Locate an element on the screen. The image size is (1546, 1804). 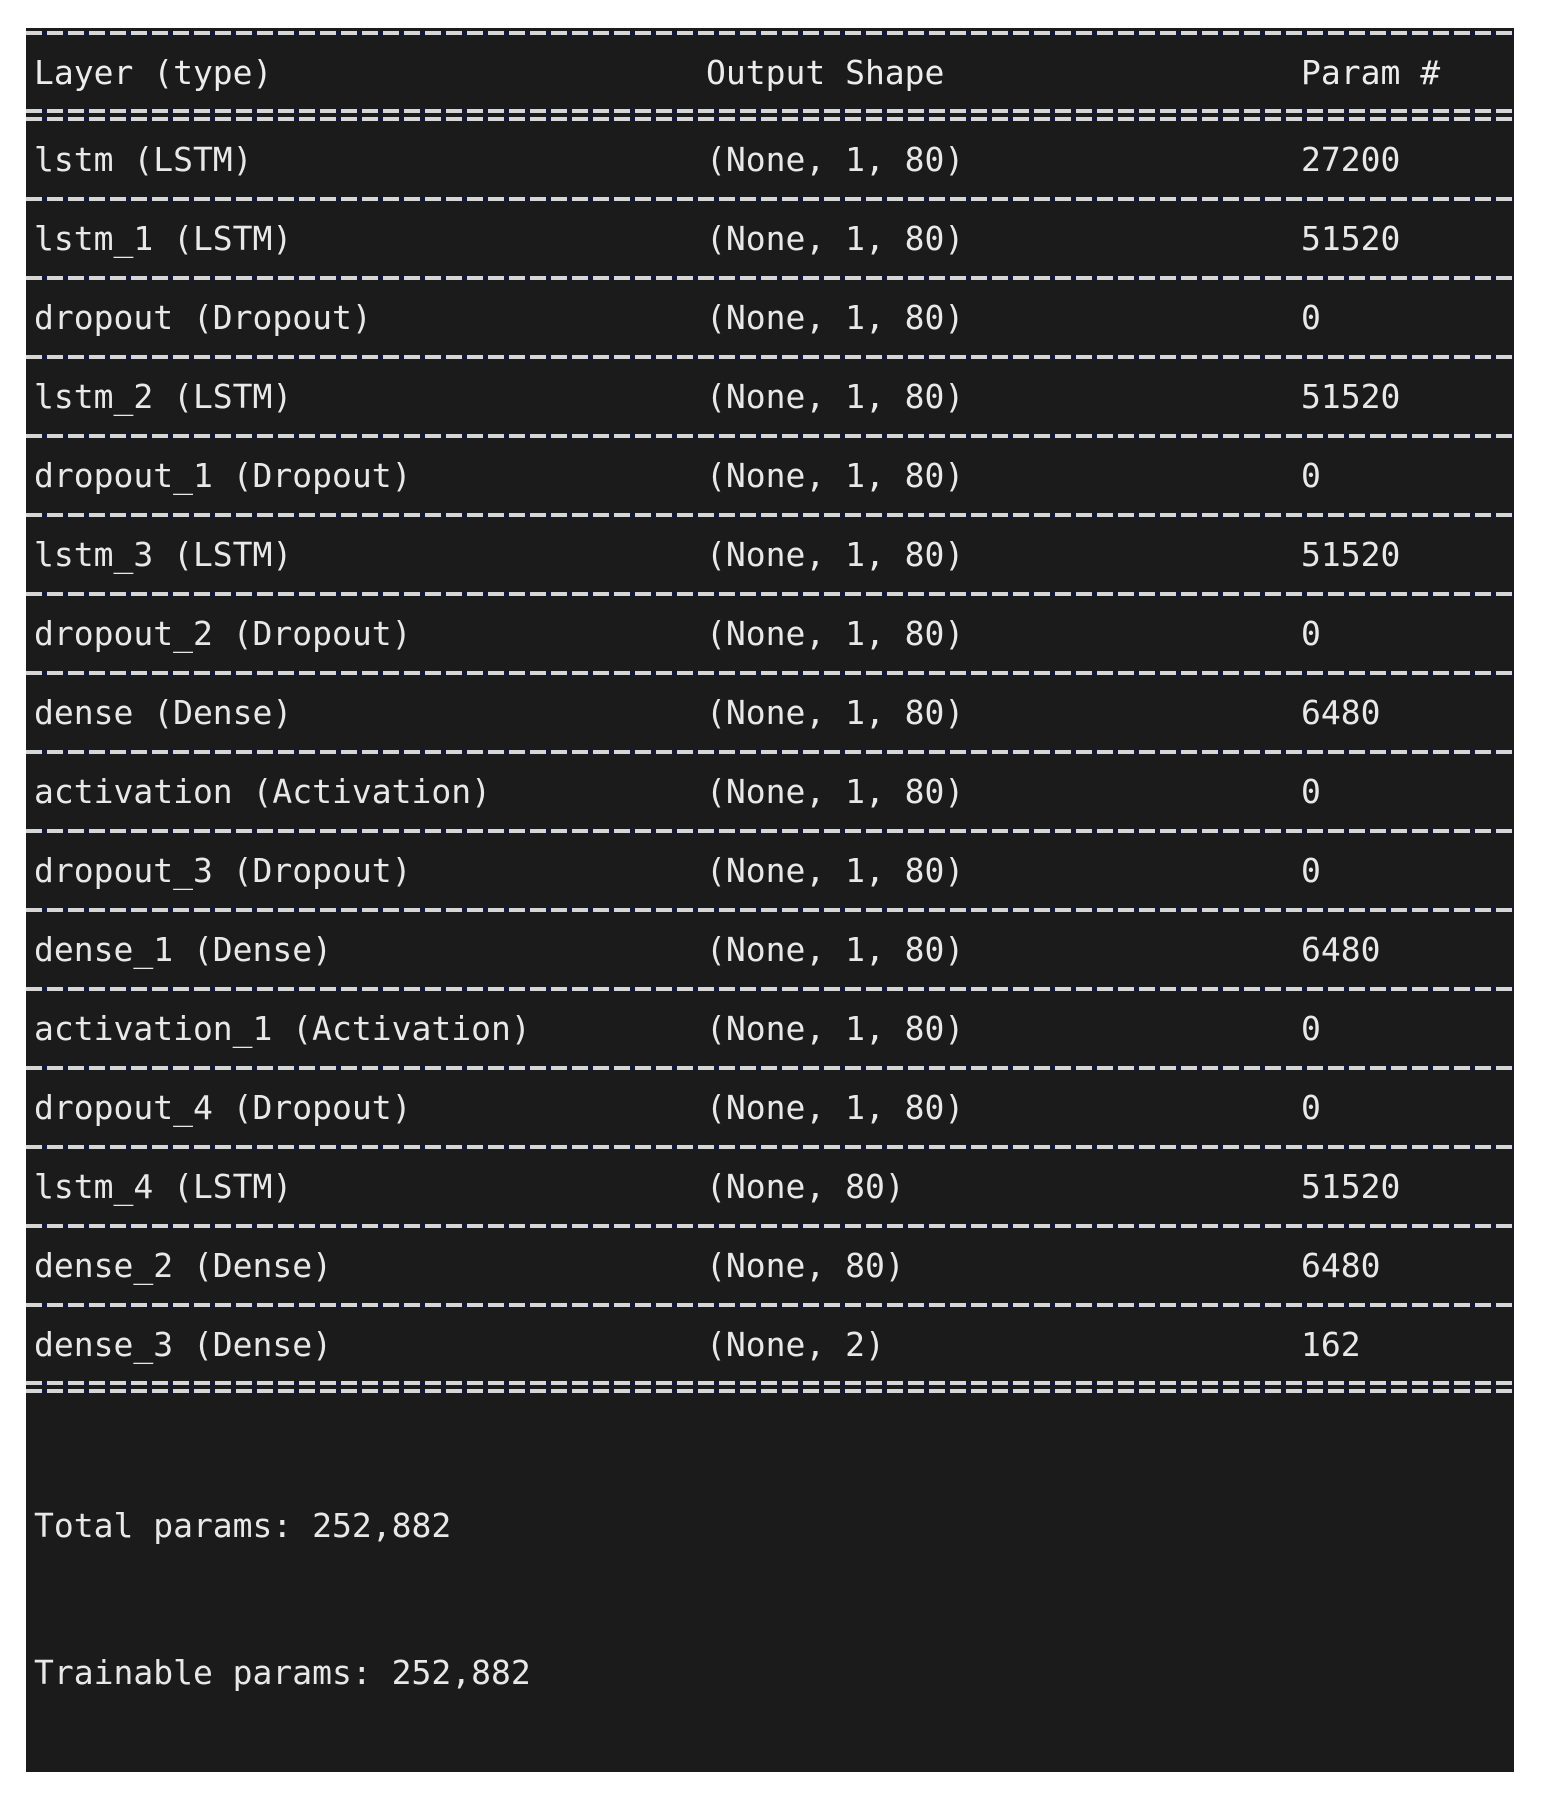
cell-output-shape: (None, 80) is located at coordinates (805, 1265).